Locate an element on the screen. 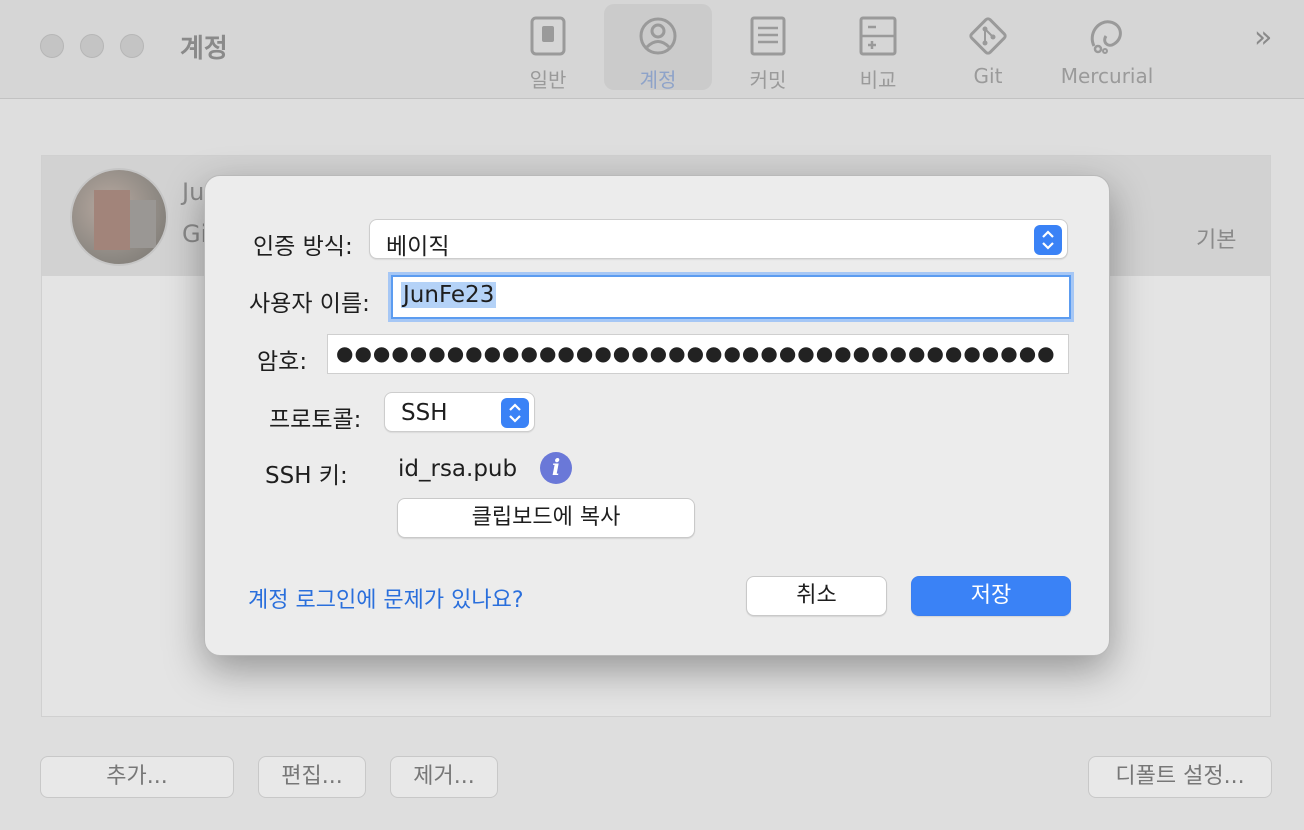 The height and width of the screenshot is (830, 1304). tab-accounts-label: 계정 is located at coordinates (658, 80).